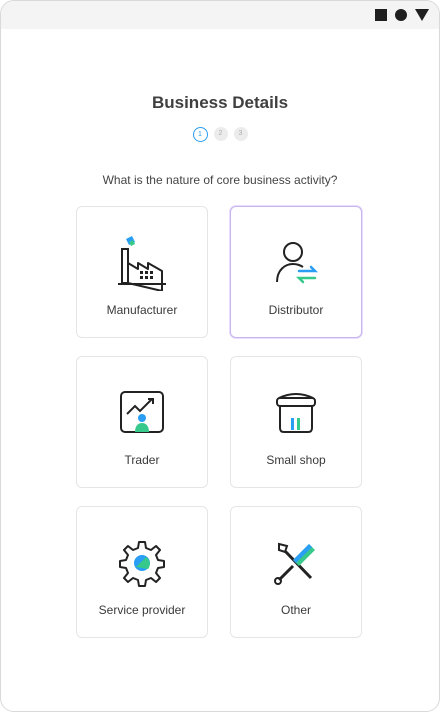 The height and width of the screenshot is (712, 440). I want to click on stepper: 1 2 3, so click(220, 134).